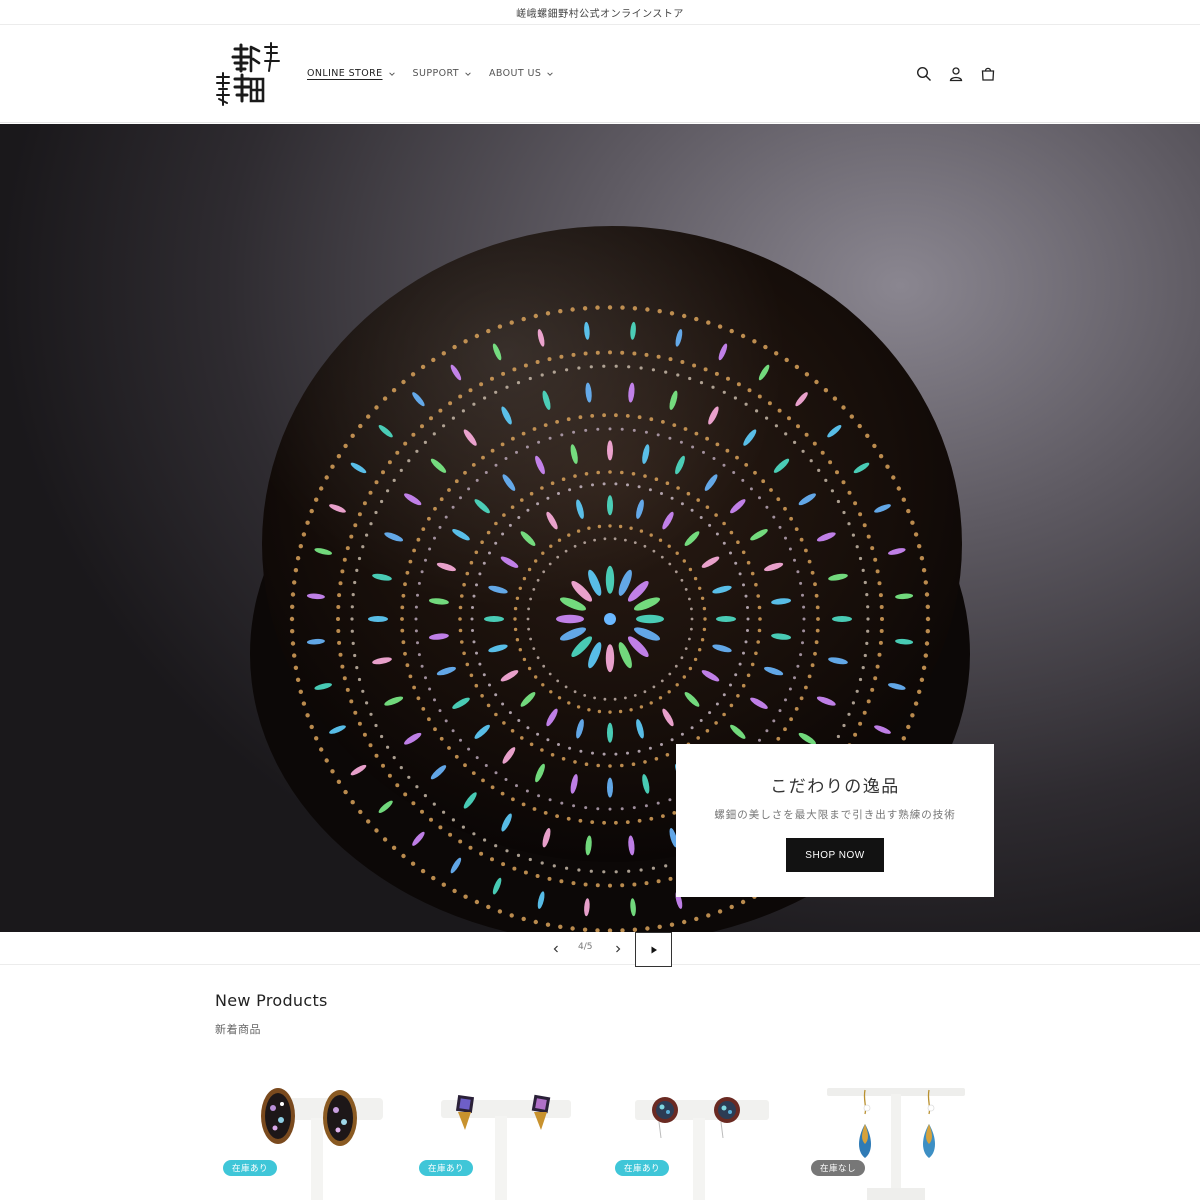  I want to click on chevron-left-icon, so click(555, 949).